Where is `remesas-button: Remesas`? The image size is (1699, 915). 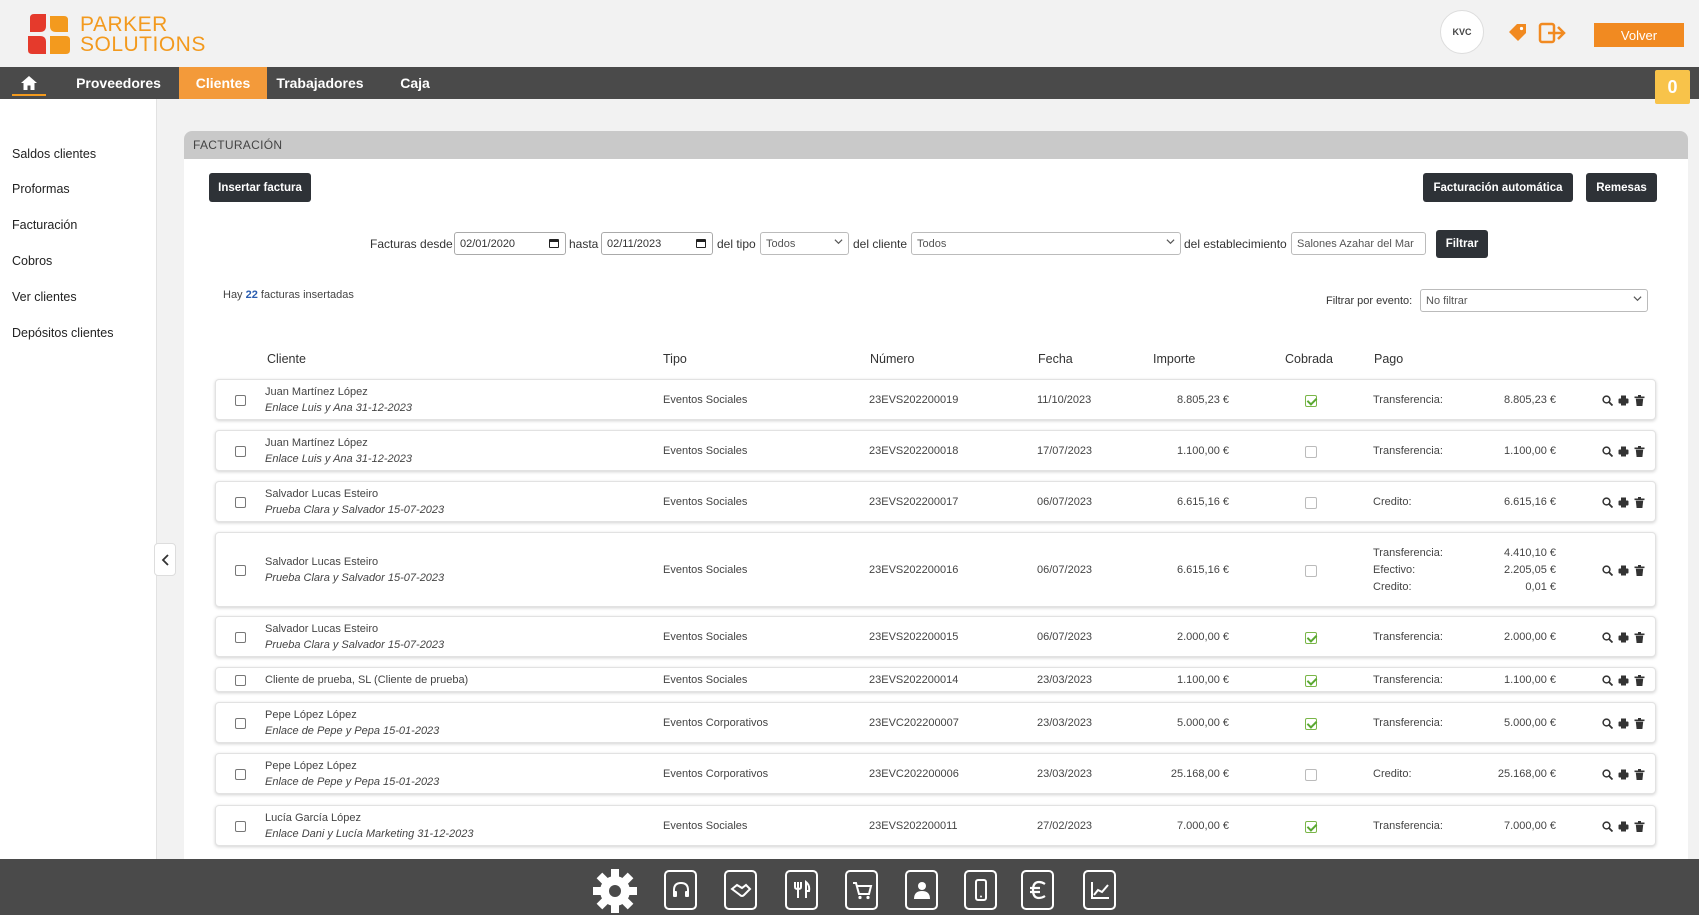
remesas-button: Remesas is located at coordinates (1621, 187).